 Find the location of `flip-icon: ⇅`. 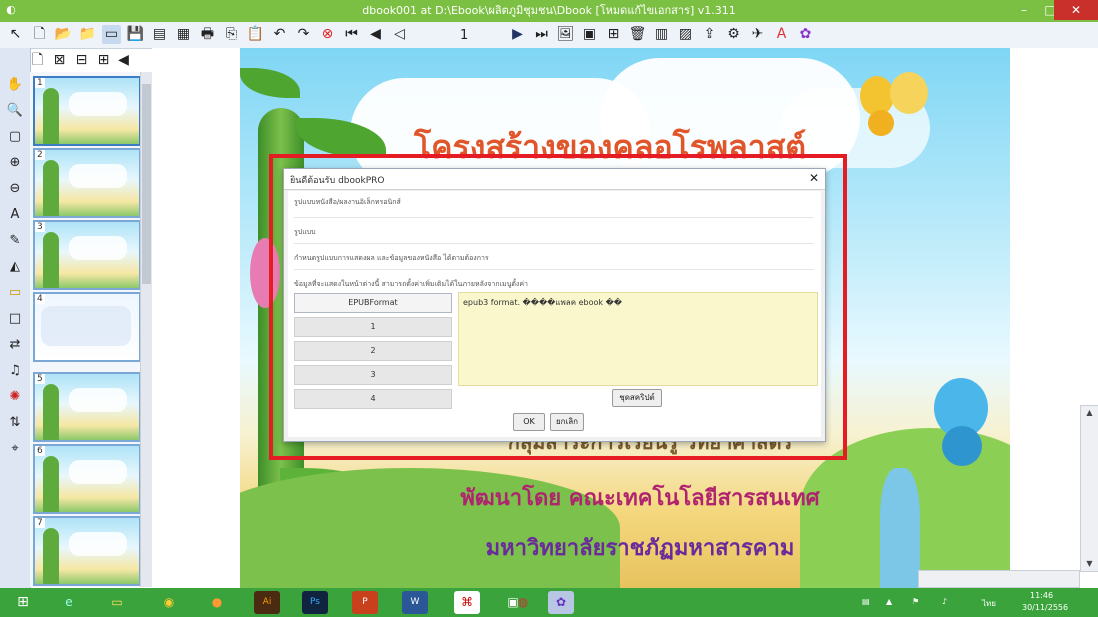

flip-icon: ⇅ is located at coordinates (15, 423).